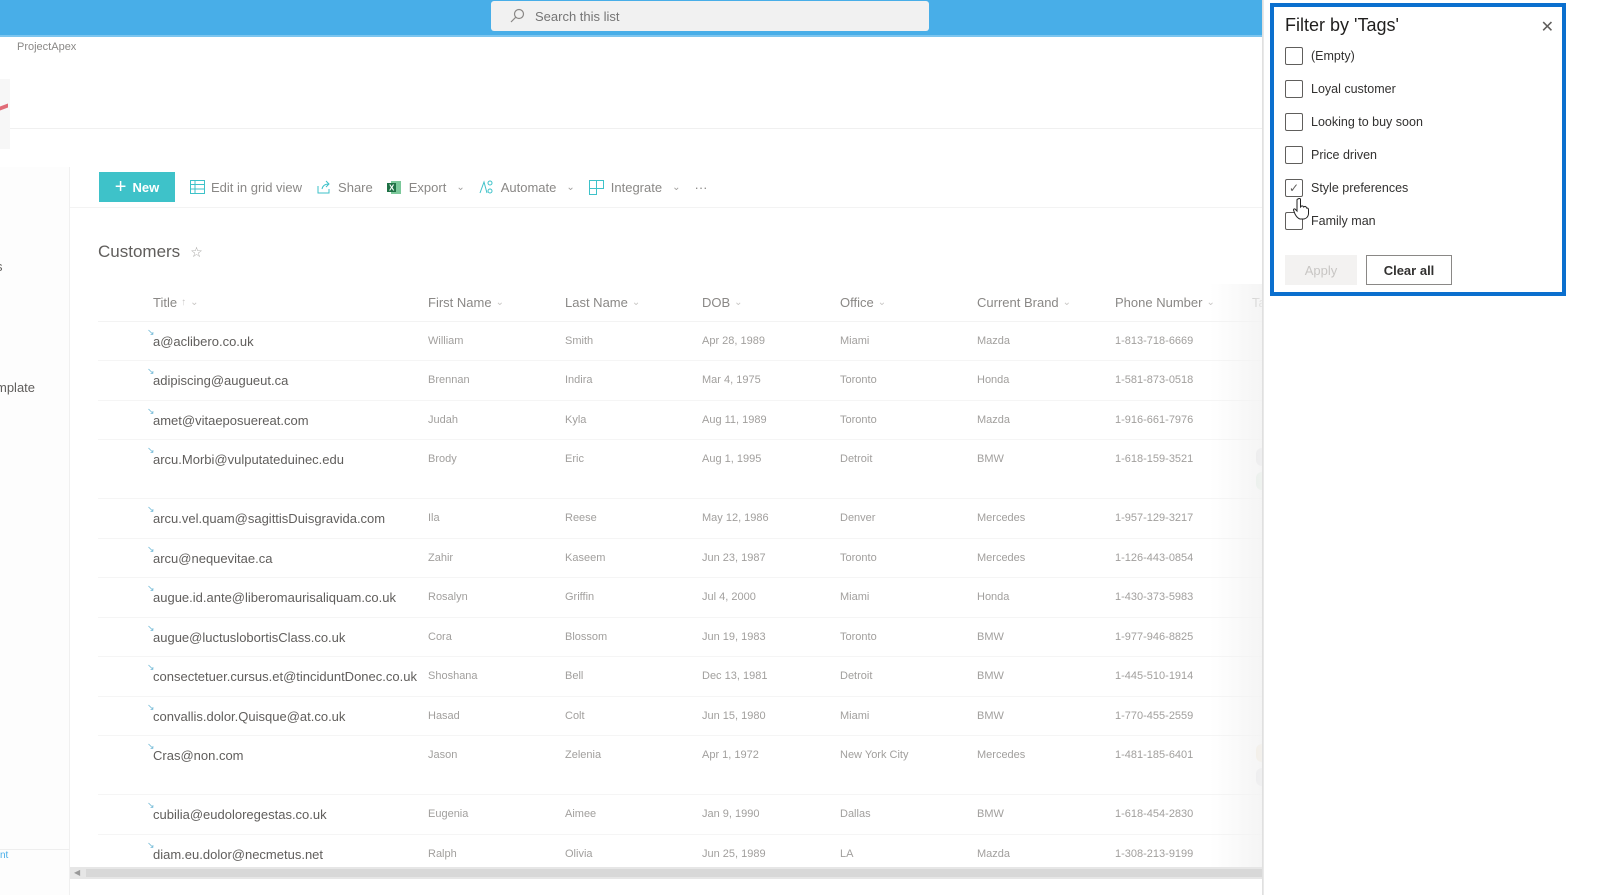 This screenshot has width=1600, height=895. What do you see at coordinates (597, 187) in the screenshot?
I see `integrate-icon` at bounding box center [597, 187].